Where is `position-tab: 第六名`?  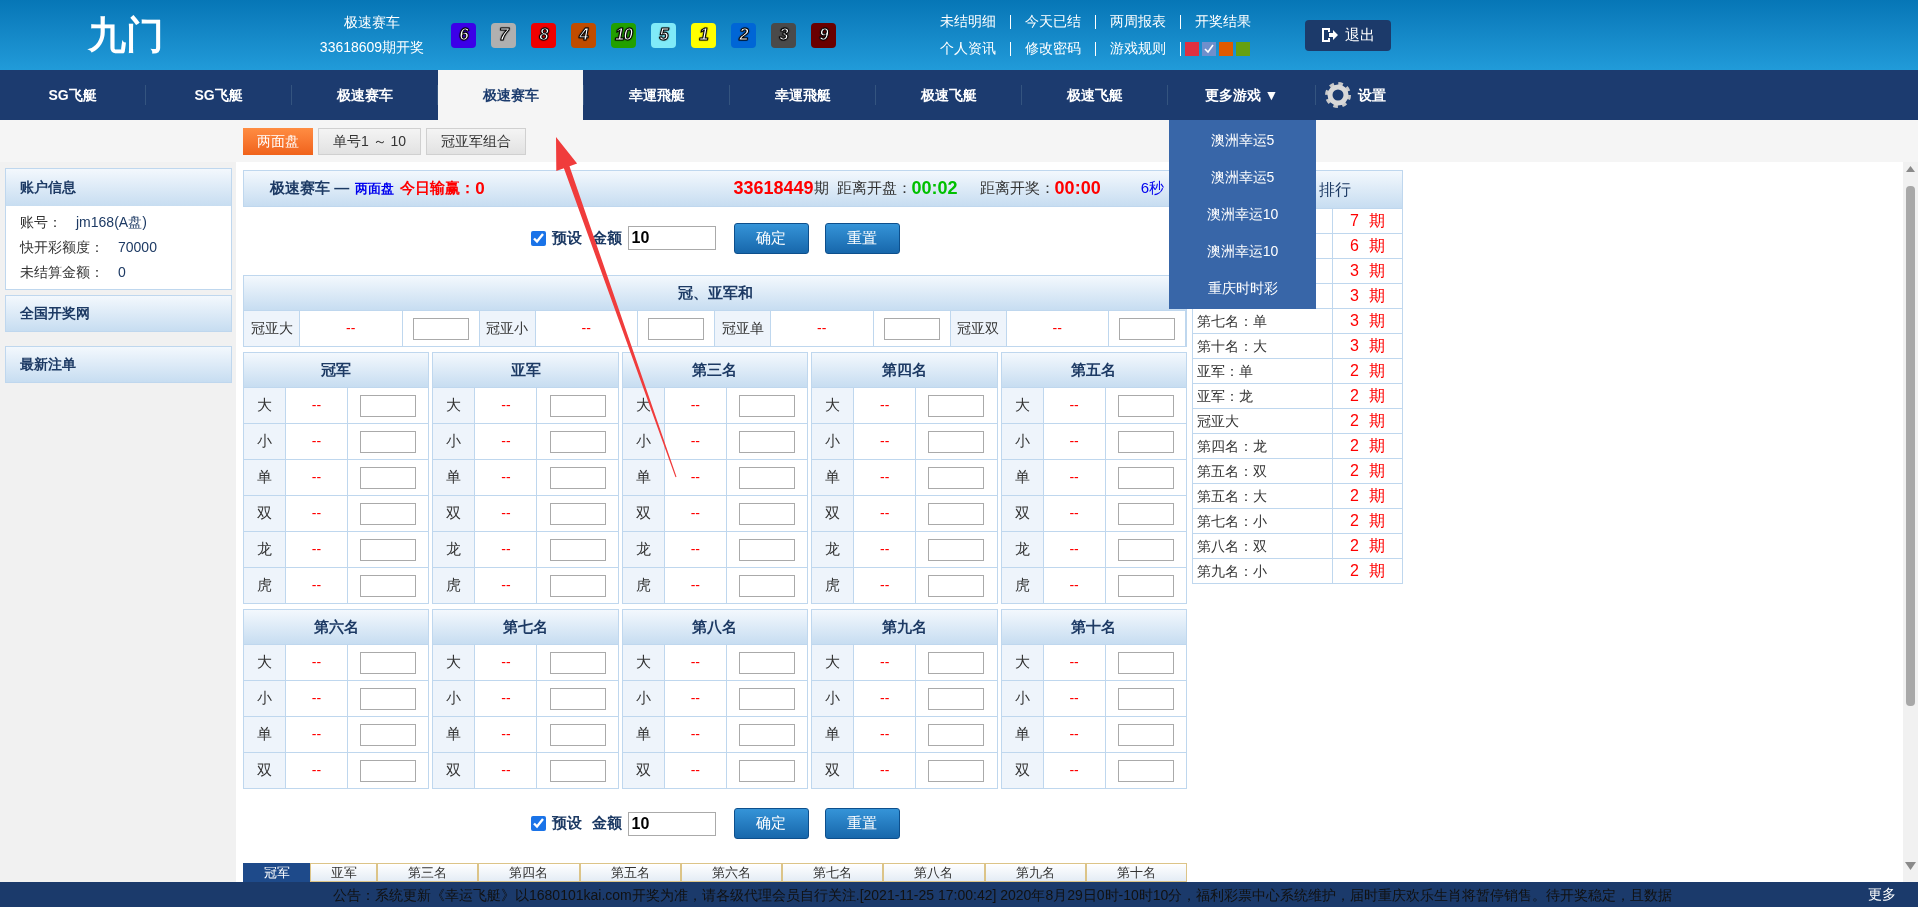
position-tab: 第六名 is located at coordinates (731, 872).